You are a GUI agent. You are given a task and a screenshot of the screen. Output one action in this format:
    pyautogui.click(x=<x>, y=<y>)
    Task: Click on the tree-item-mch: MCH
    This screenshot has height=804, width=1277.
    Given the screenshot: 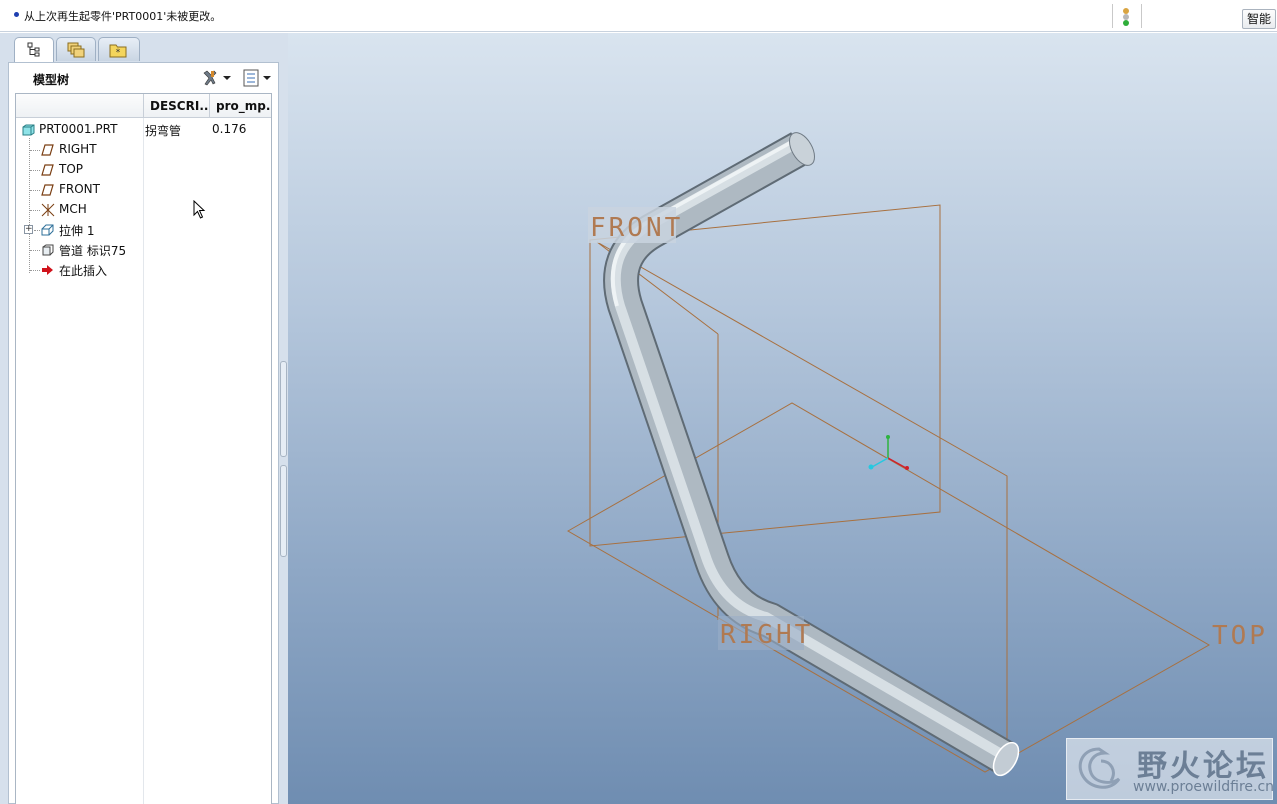 What is the action you would take?
    pyautogui.click(x=143, y=210)
    